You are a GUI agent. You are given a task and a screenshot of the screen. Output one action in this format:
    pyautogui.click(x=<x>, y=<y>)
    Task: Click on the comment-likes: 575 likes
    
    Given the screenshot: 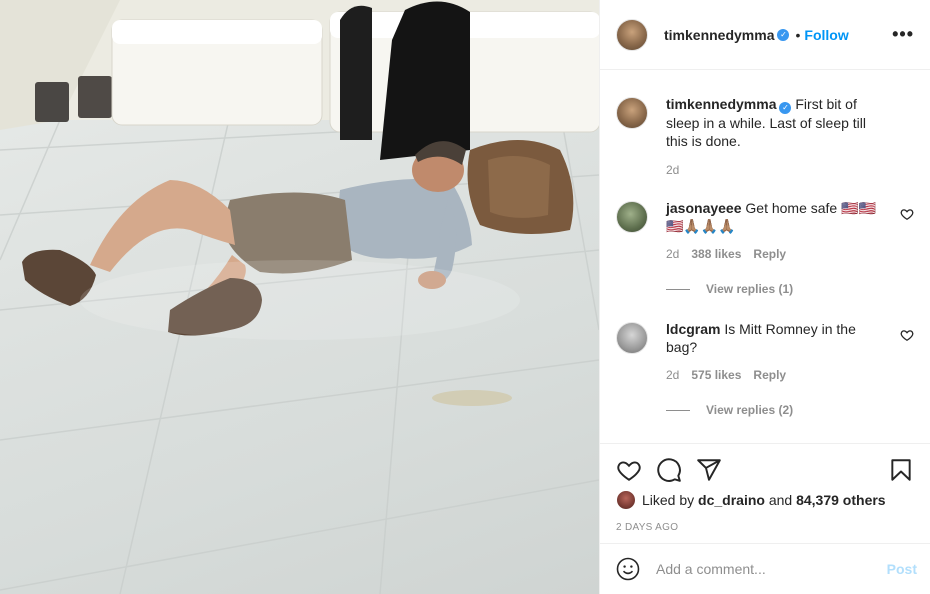 What is the action you would take?
    pyautogui.click(x=716, y=375)
    